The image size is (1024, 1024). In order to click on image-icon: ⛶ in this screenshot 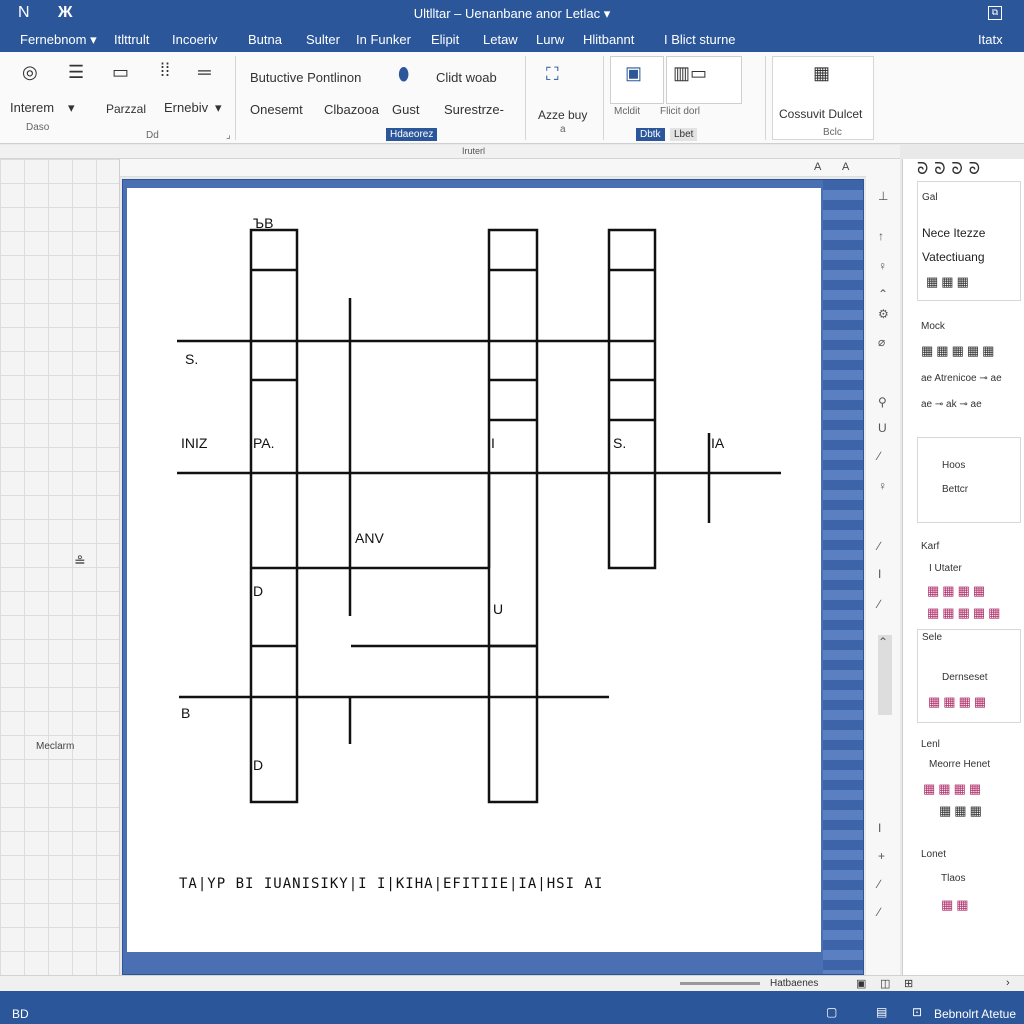, I will do `click(552, 74)`.